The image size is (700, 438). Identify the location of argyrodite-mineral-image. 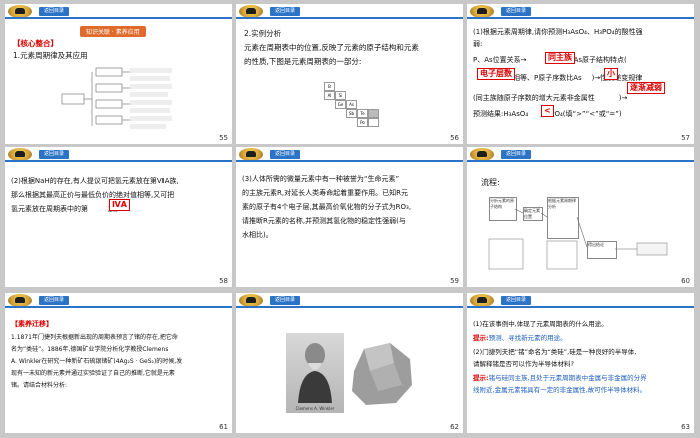
(382, 374).